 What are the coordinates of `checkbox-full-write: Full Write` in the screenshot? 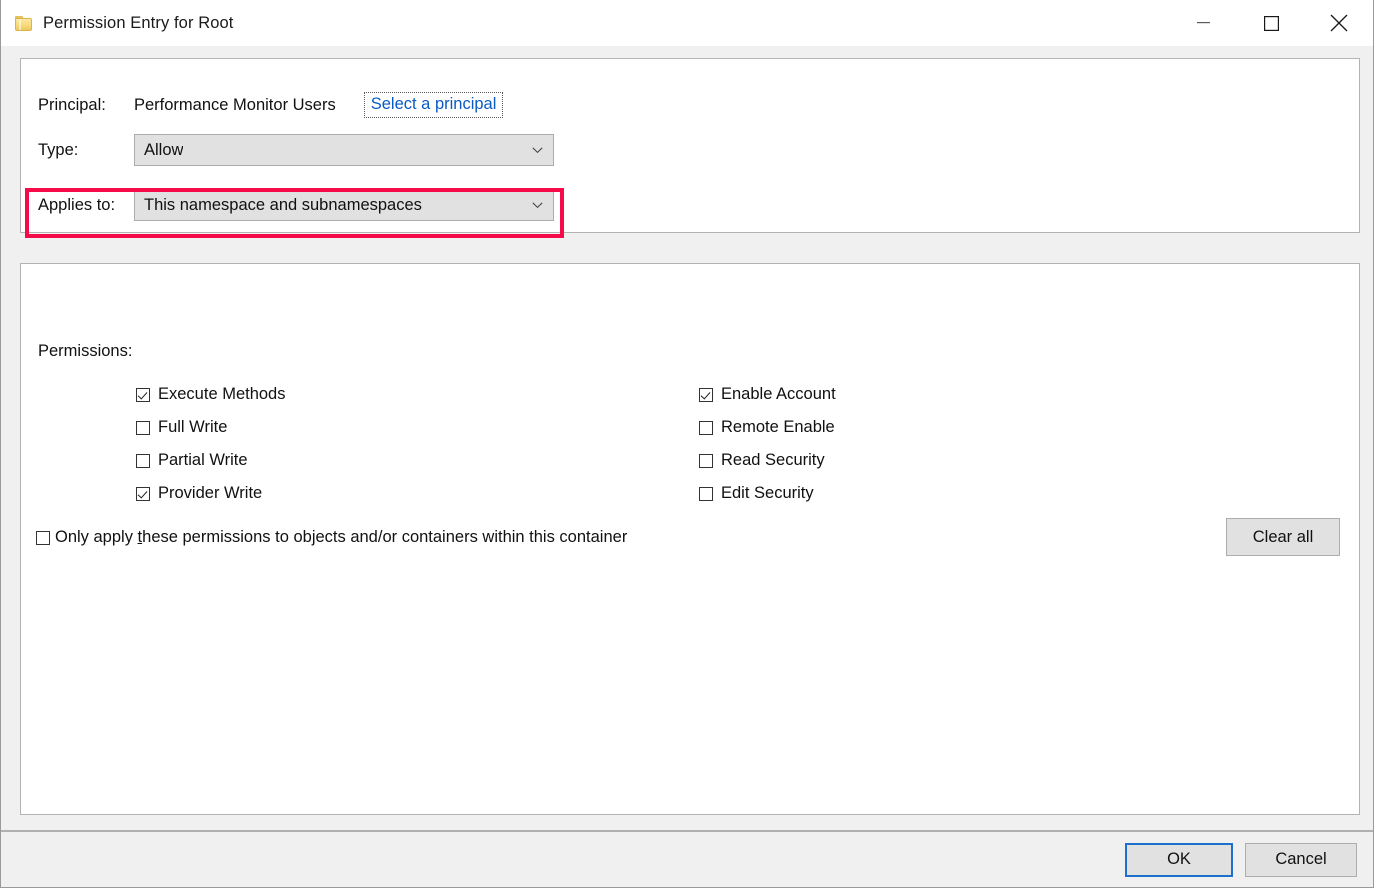 It's located at (211, 427).